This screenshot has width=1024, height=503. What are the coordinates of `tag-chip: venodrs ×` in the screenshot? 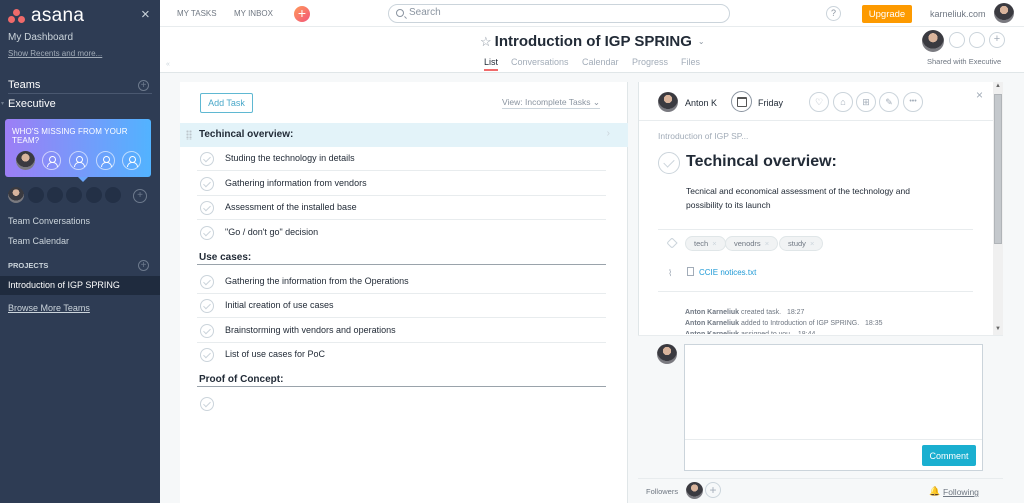 It's located at (752, 243).